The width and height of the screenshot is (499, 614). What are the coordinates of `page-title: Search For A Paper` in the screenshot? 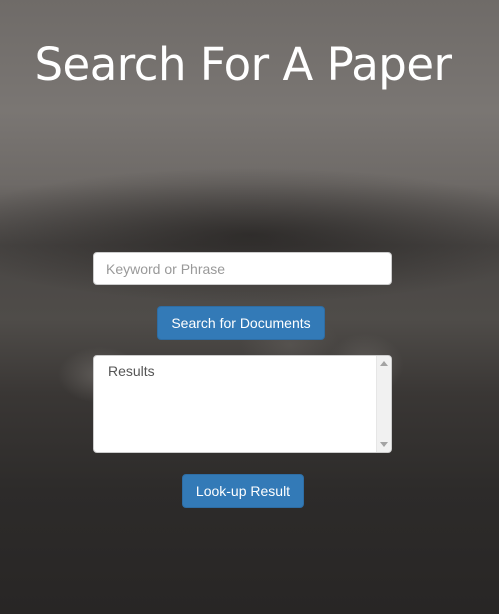 It's located at (243, 64).